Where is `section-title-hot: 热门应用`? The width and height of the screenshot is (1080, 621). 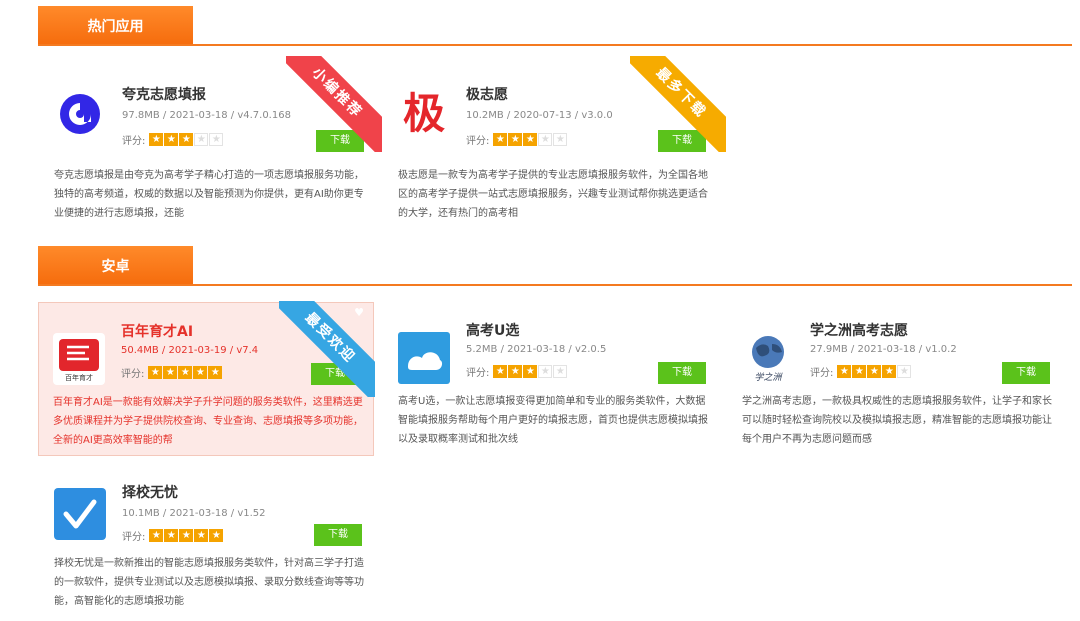 section-title-hot: 热门应用 is located at coordinates (115, 26).